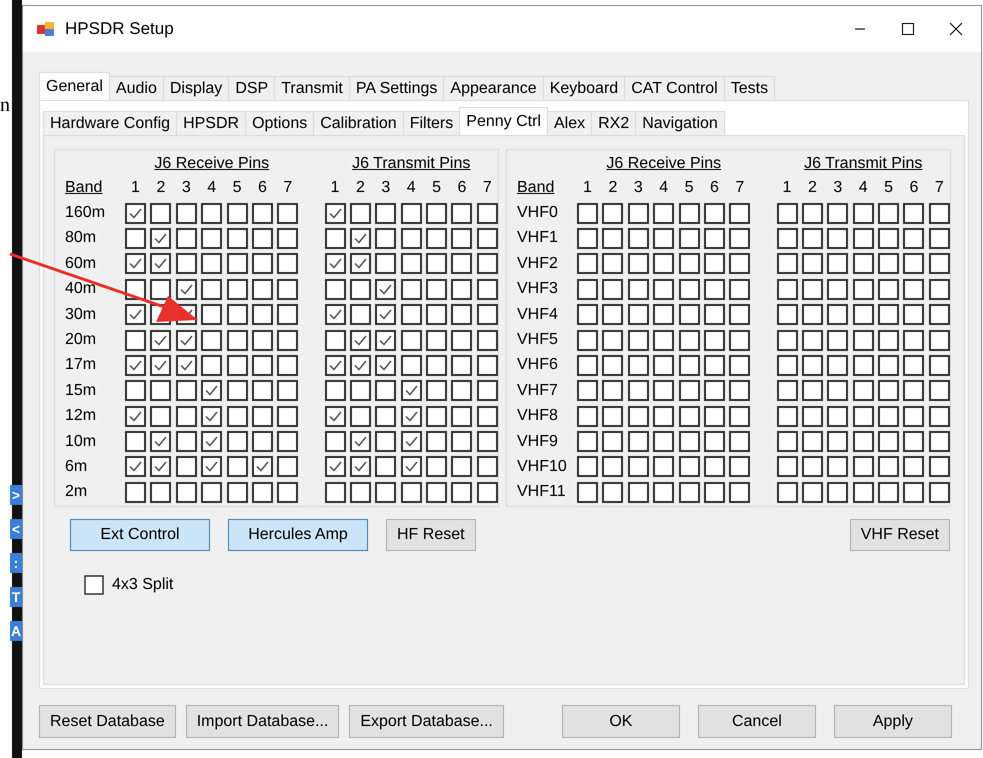  What do you see at coordinates (621, 721) in the screenshot?
I see `footer-button: OK` at bounding box center [621, 721].